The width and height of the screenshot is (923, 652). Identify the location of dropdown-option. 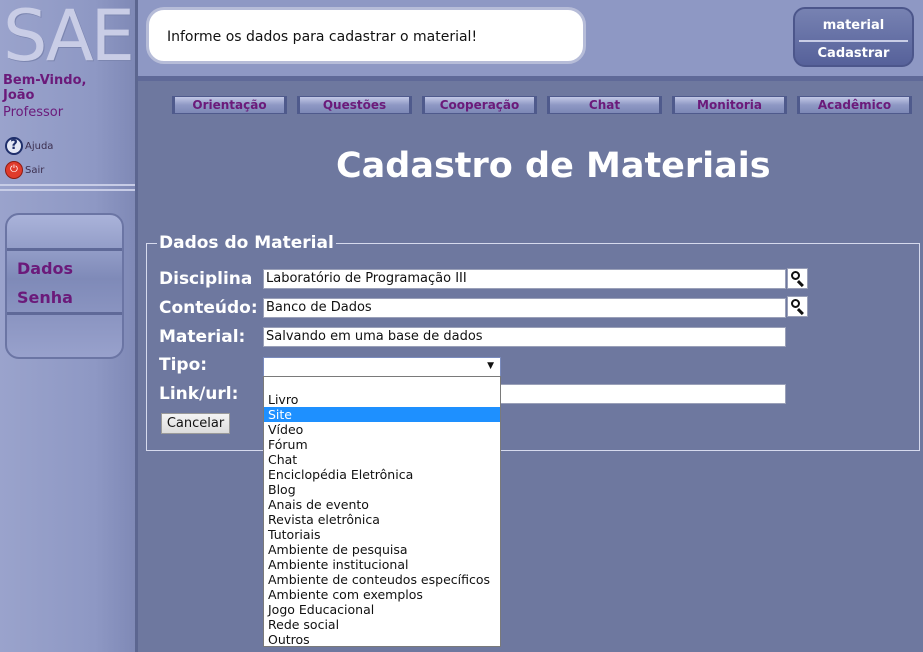
(382, 384).